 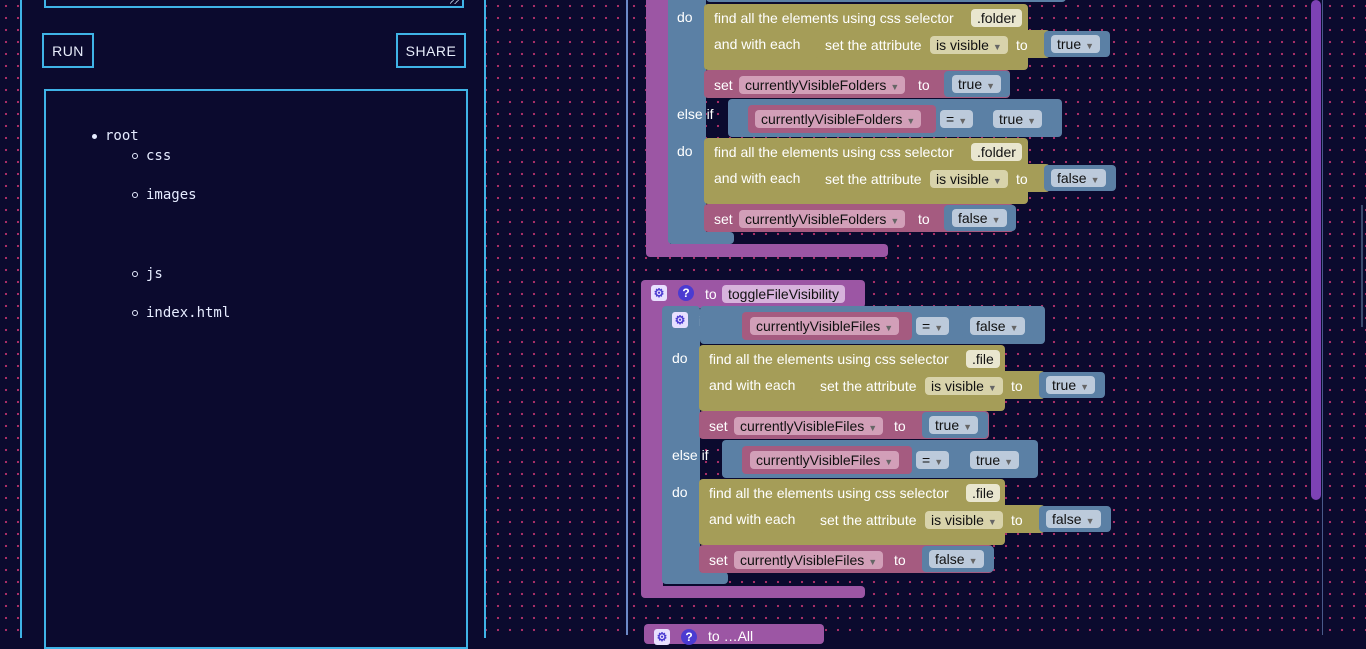 What do you see at coordinates (784, 294) in the screenshot?
I see `procedure-name-field: toggleFileVisibility` at bounding box center [784, 294].